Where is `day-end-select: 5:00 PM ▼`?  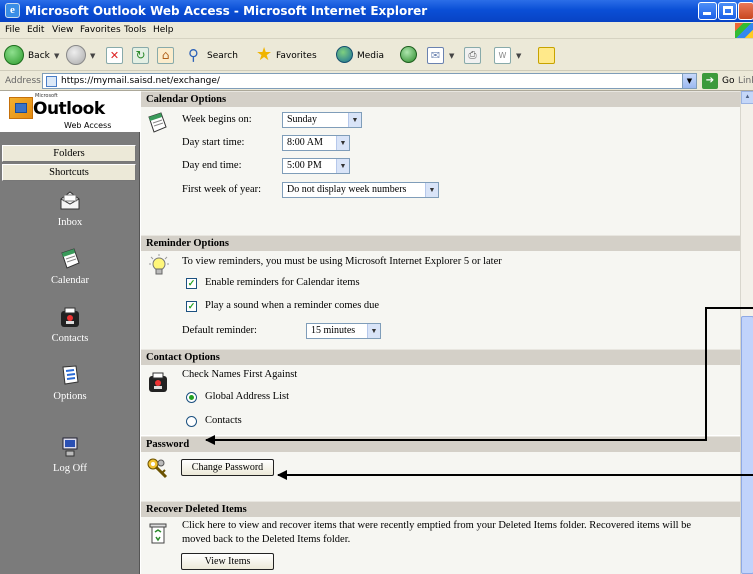
day-end-select: 5:00 PM ▼ is located at coordinates (316, 166).